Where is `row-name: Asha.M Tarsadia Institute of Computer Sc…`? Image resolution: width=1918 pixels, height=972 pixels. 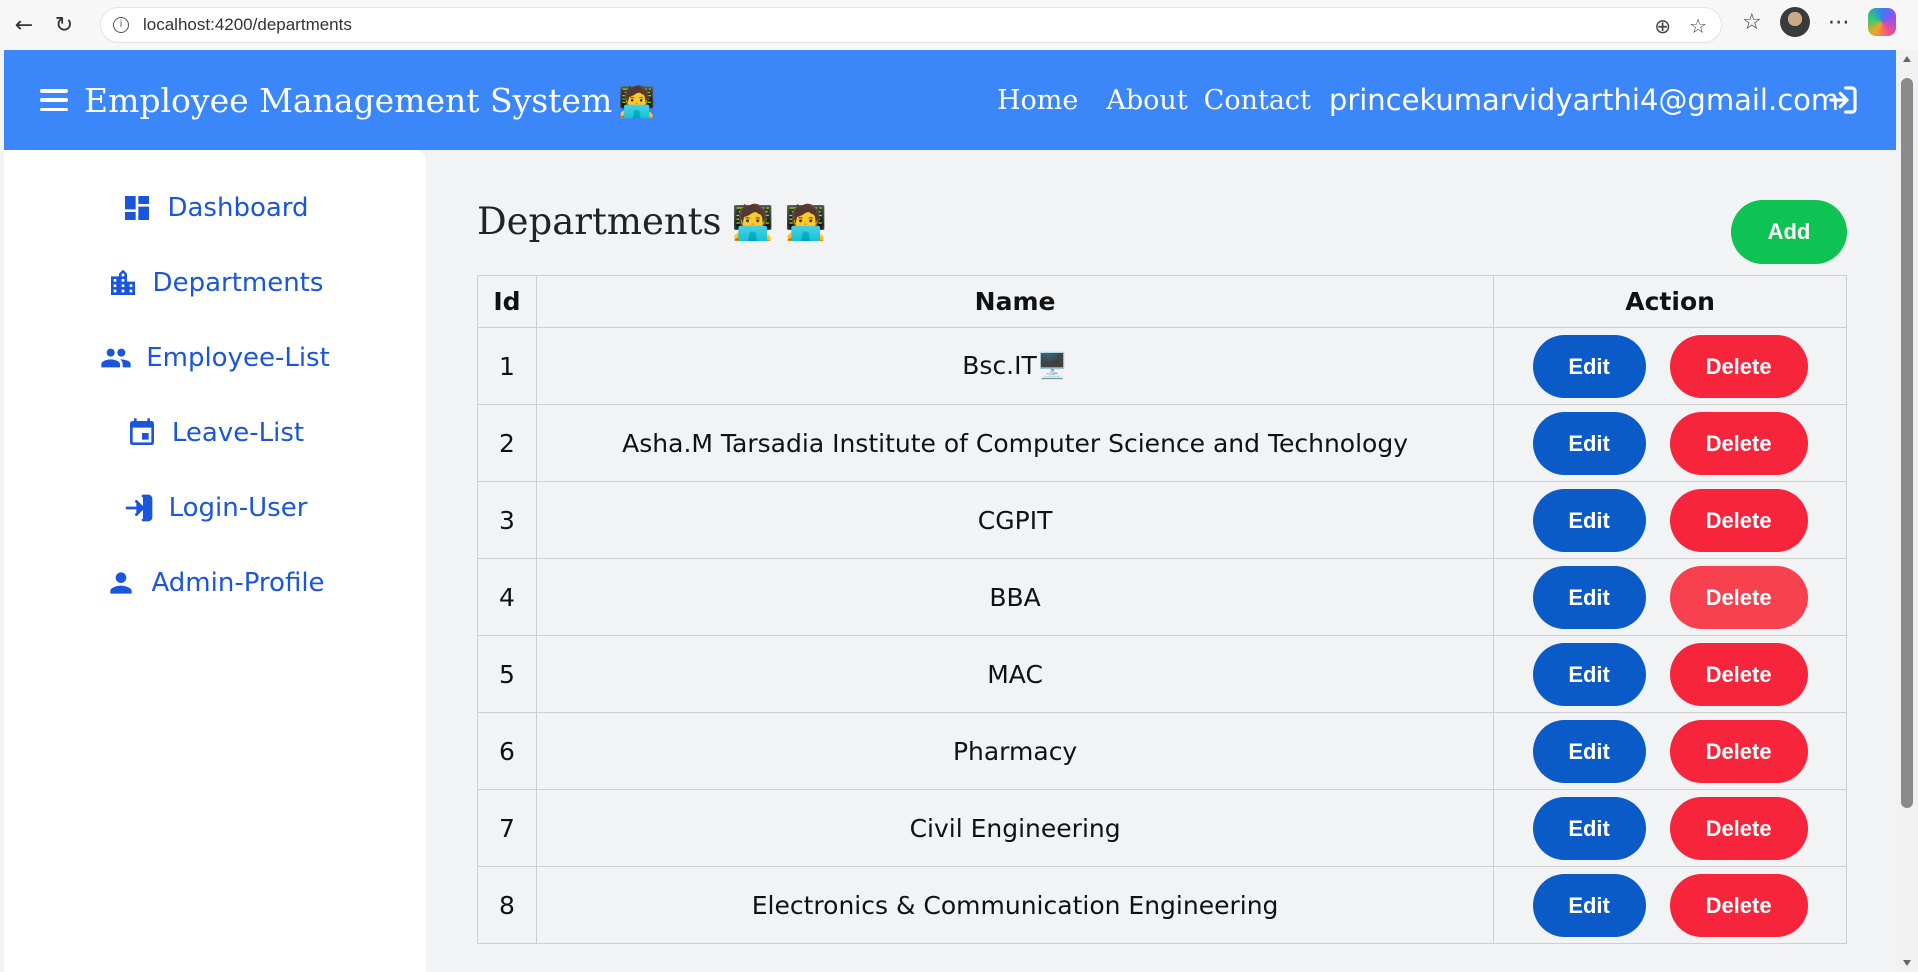 row-name: Asha.M Tarsadia Institute of Computer Sc… is located at coordinates (1015, 443).